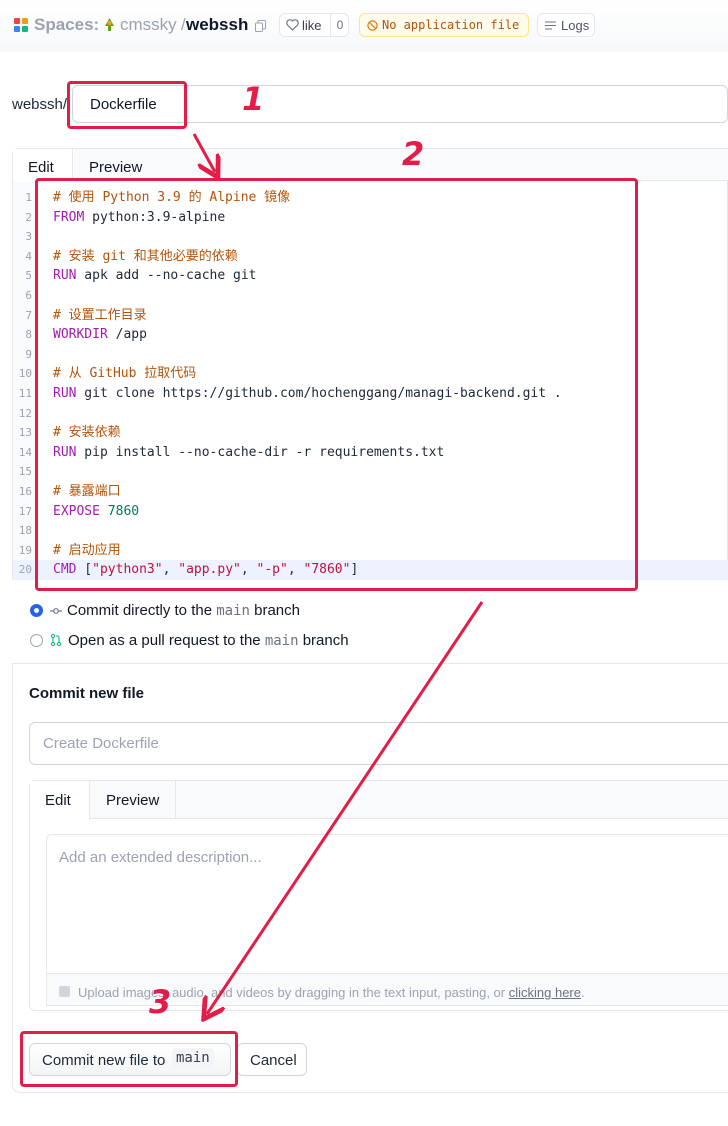 The image size is (728, 1126). Describe the element at coordinates (345, 807) in the screenshot. I see `arrow-to-commit` at that location.